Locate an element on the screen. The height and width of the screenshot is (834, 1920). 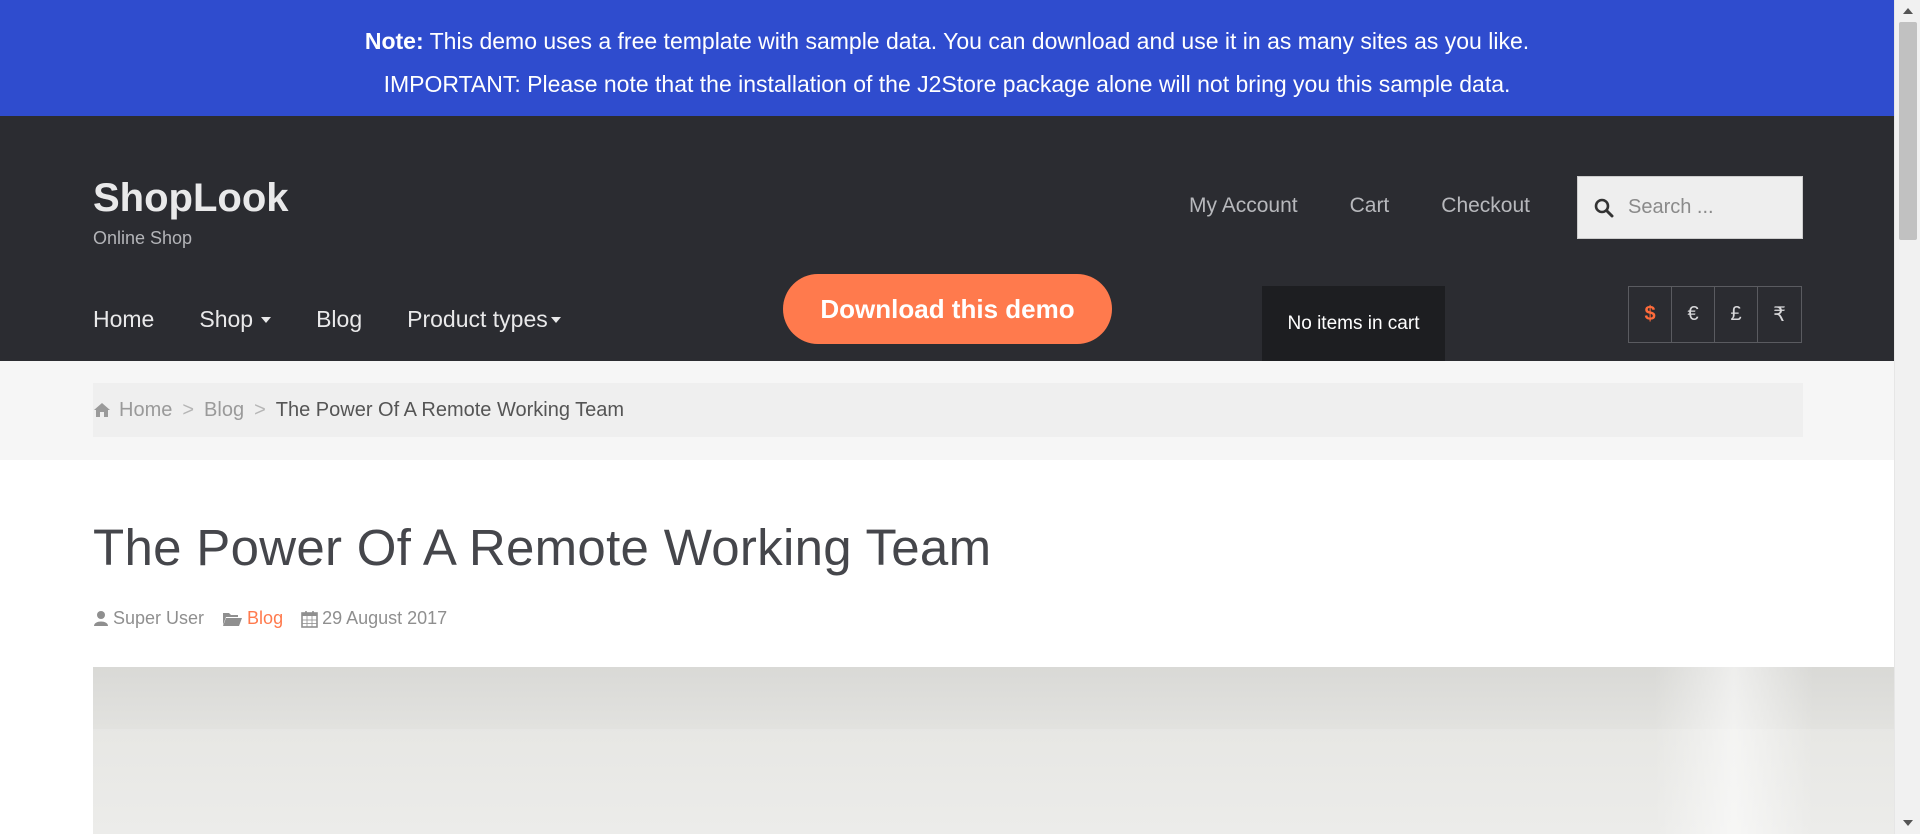
download-demo-button: Download this demo is located at coordinates (947, 309).